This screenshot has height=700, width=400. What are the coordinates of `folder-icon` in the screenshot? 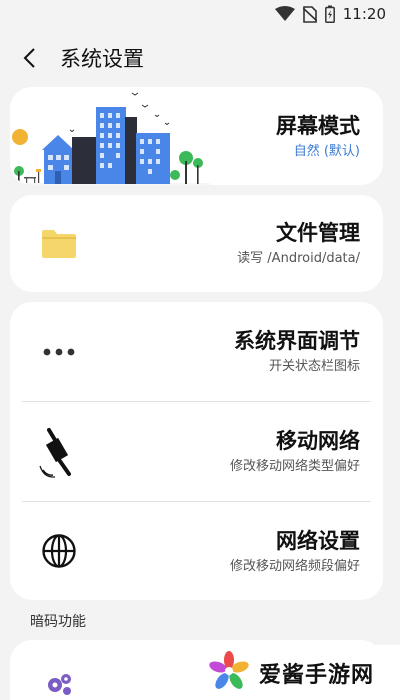 It's located at (59, 243).